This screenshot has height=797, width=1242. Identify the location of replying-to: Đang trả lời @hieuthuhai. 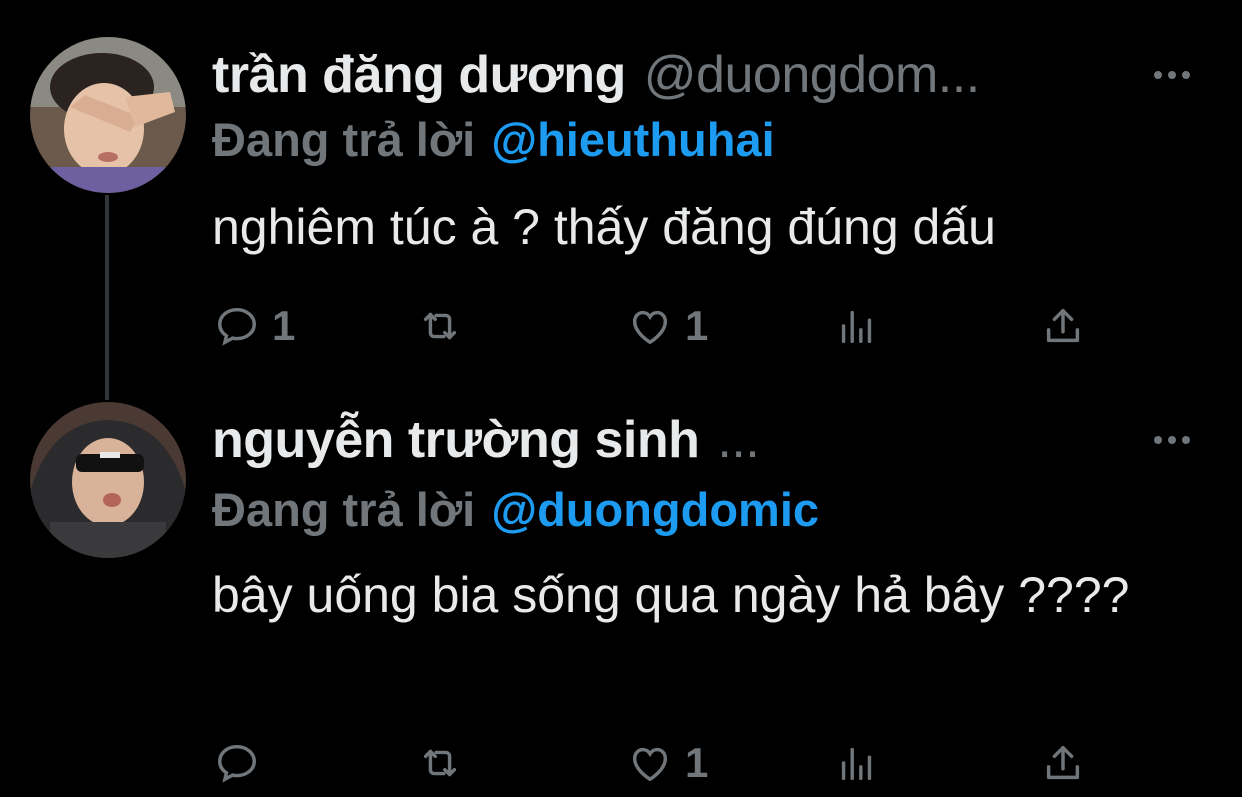
(493, 139).